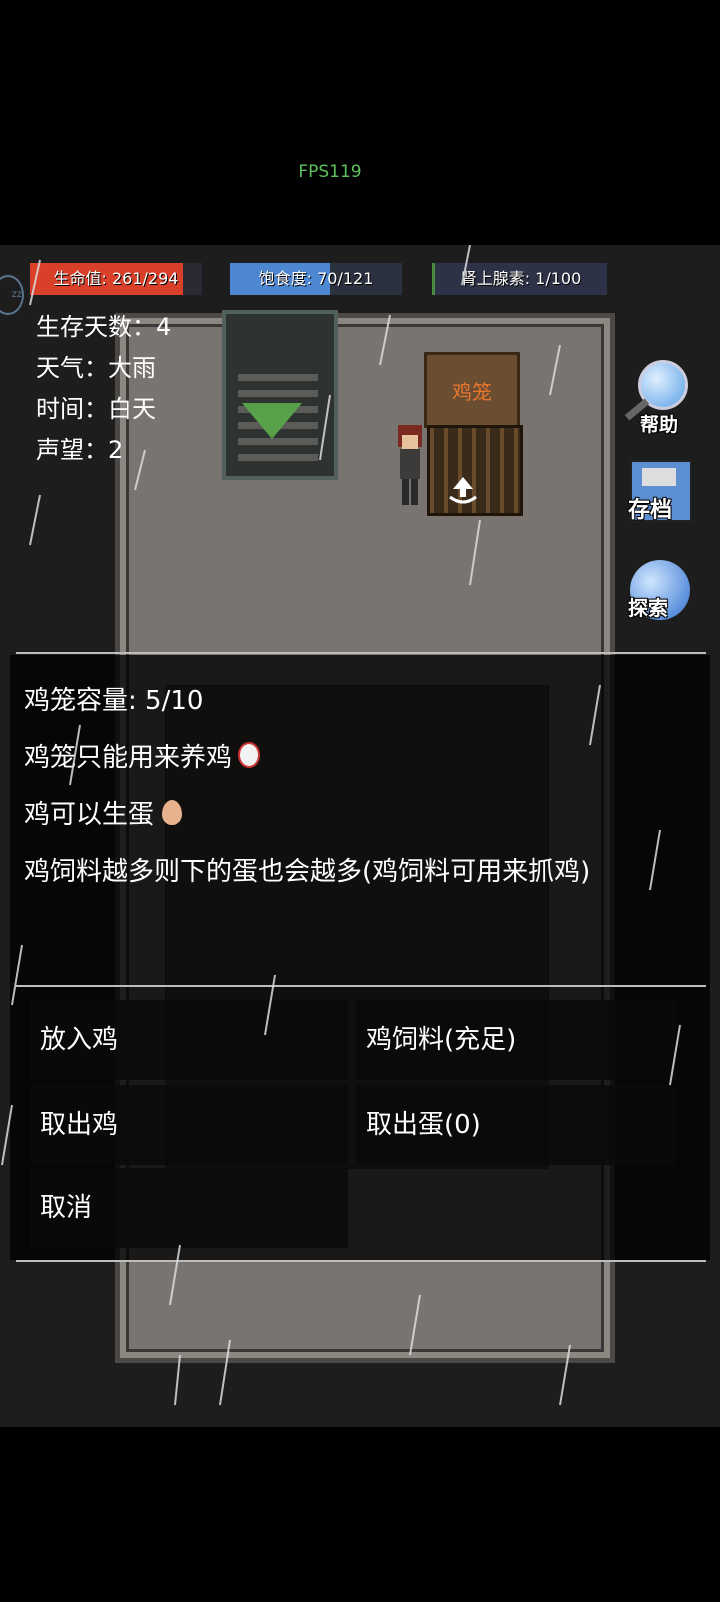 The width and height of the screenshot is (720, 1602). I want to click on take-chicken-button: 取出鸡, so click(189, 1125).